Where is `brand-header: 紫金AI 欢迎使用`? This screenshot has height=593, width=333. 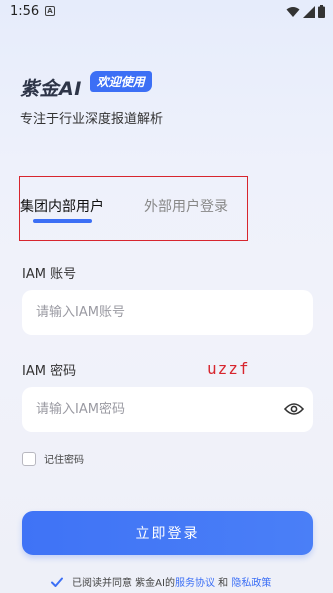 brand-header: 紫金AI 欢迎使用 is located at coordinates (86, 86).